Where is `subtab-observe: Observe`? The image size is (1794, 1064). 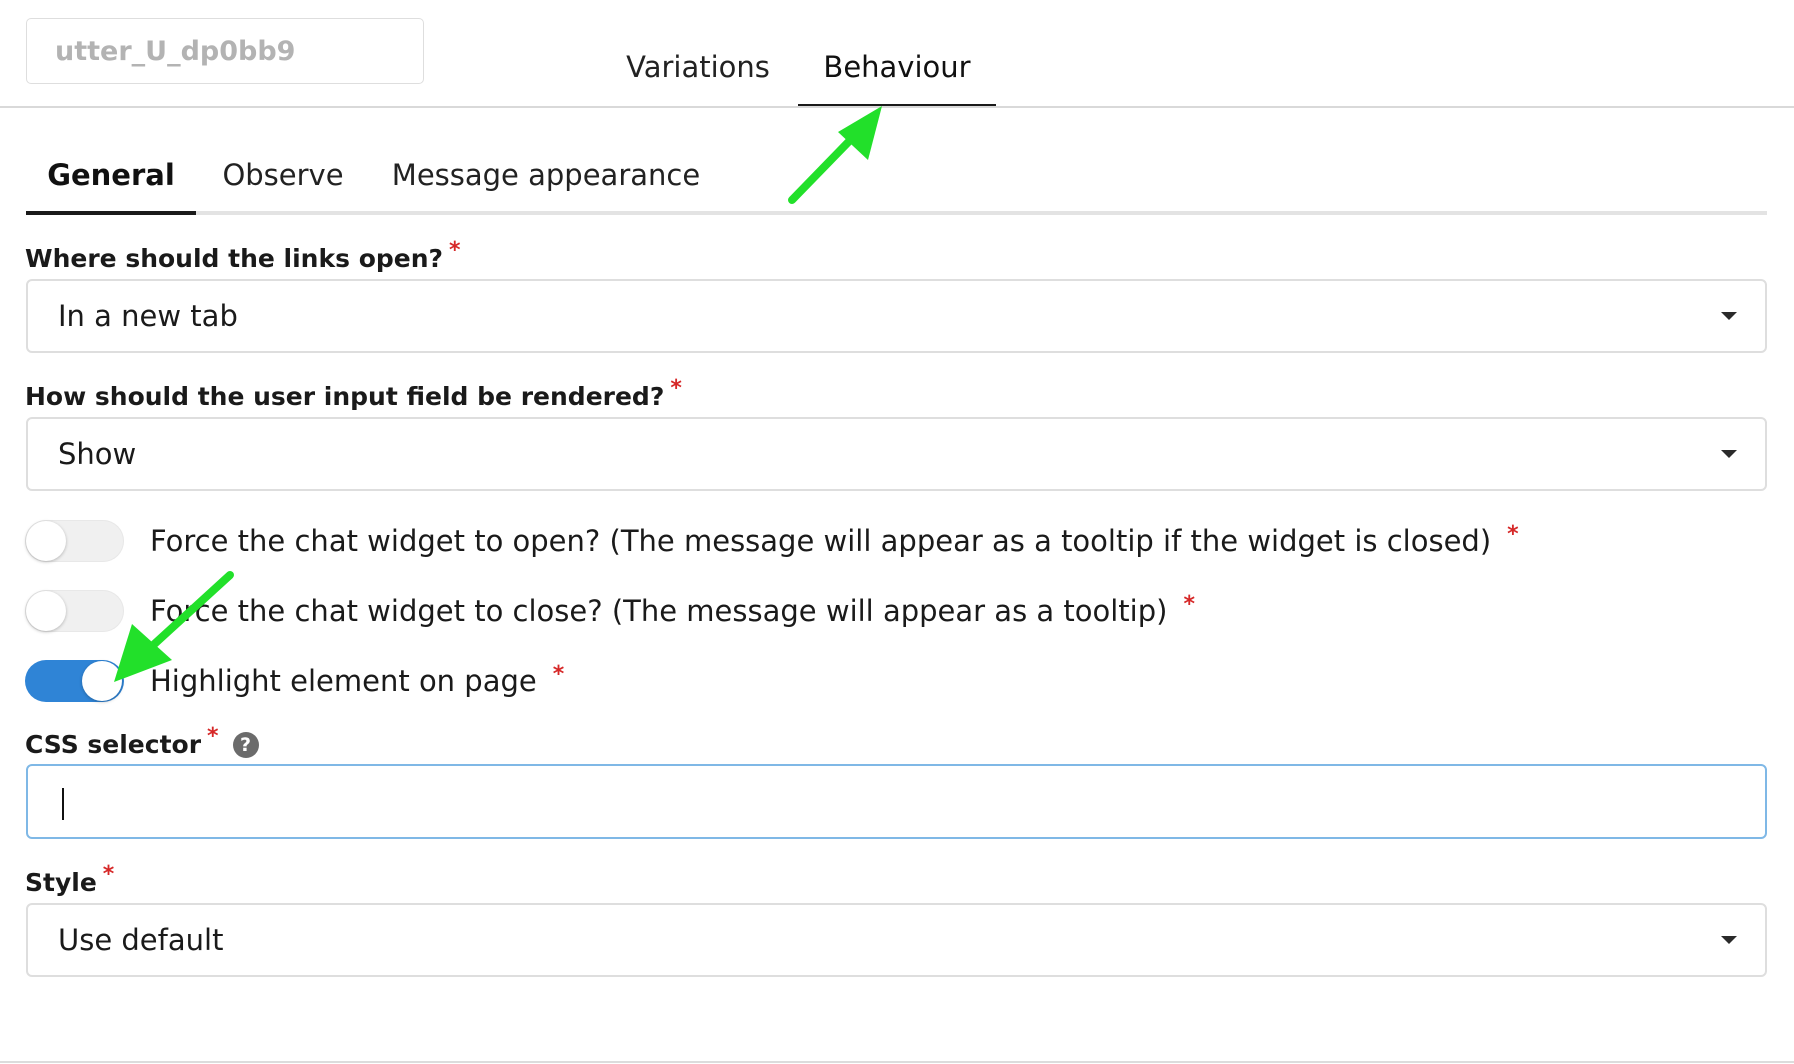 subtab-observe: Observe is located at coordinates (283, 183).